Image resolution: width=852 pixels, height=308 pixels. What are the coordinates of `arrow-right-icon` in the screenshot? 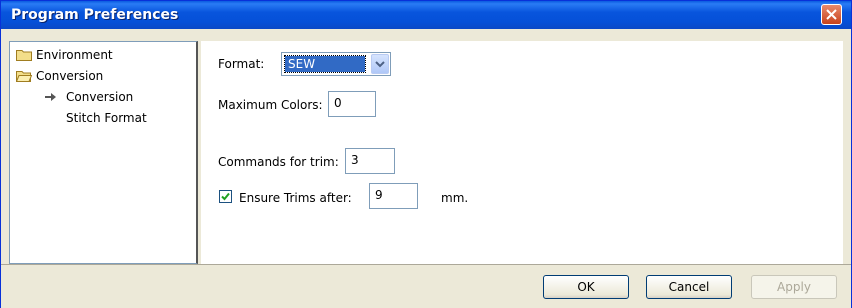 It's located at (50, 97).